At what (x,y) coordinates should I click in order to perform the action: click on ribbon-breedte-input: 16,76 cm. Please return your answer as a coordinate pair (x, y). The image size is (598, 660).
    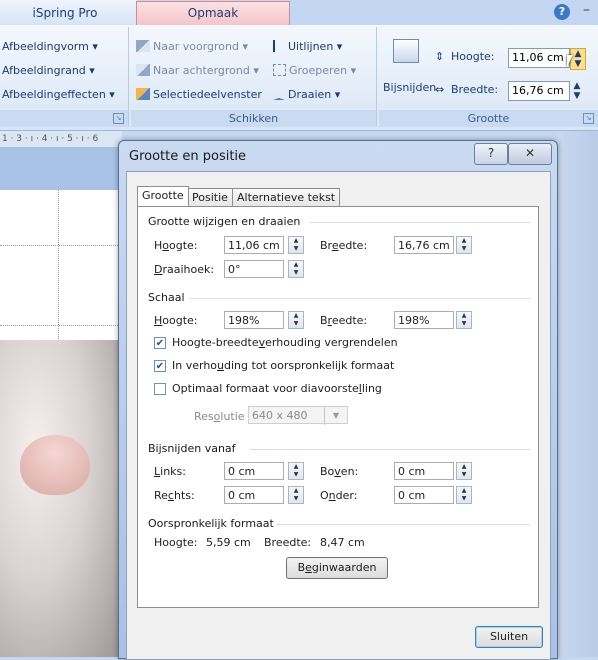
    Looking at the image, I should click on (539, 91).